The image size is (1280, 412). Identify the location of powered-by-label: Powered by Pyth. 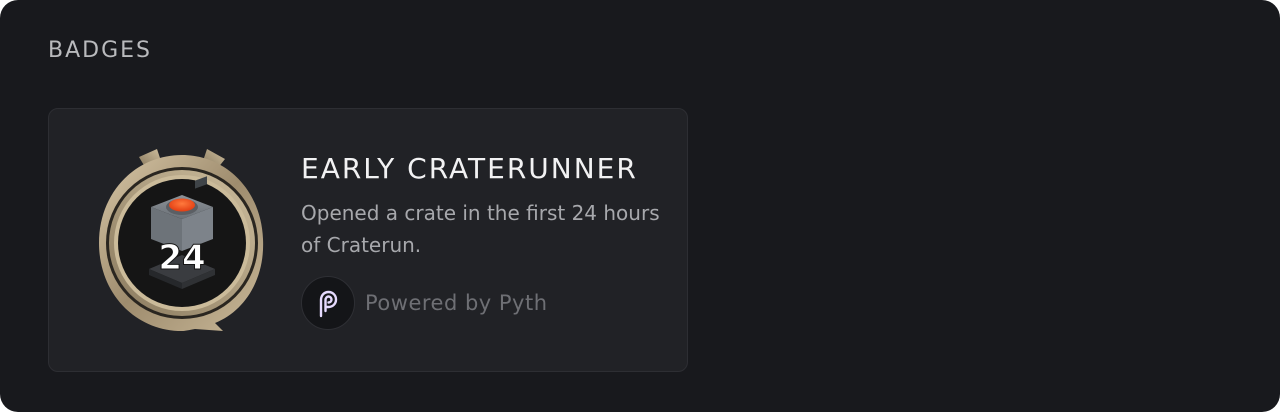
(456, 303).